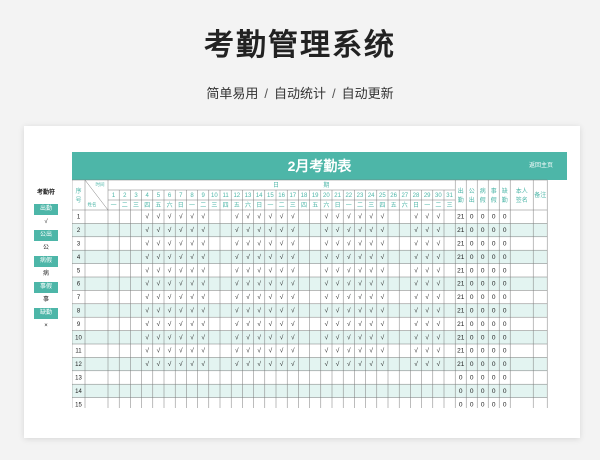 This screenshot has height=460, width=600. What do you see at coordinates (427, 196) in the screenshot?
I see `day-number: 29` at bounding box center [427, 196].